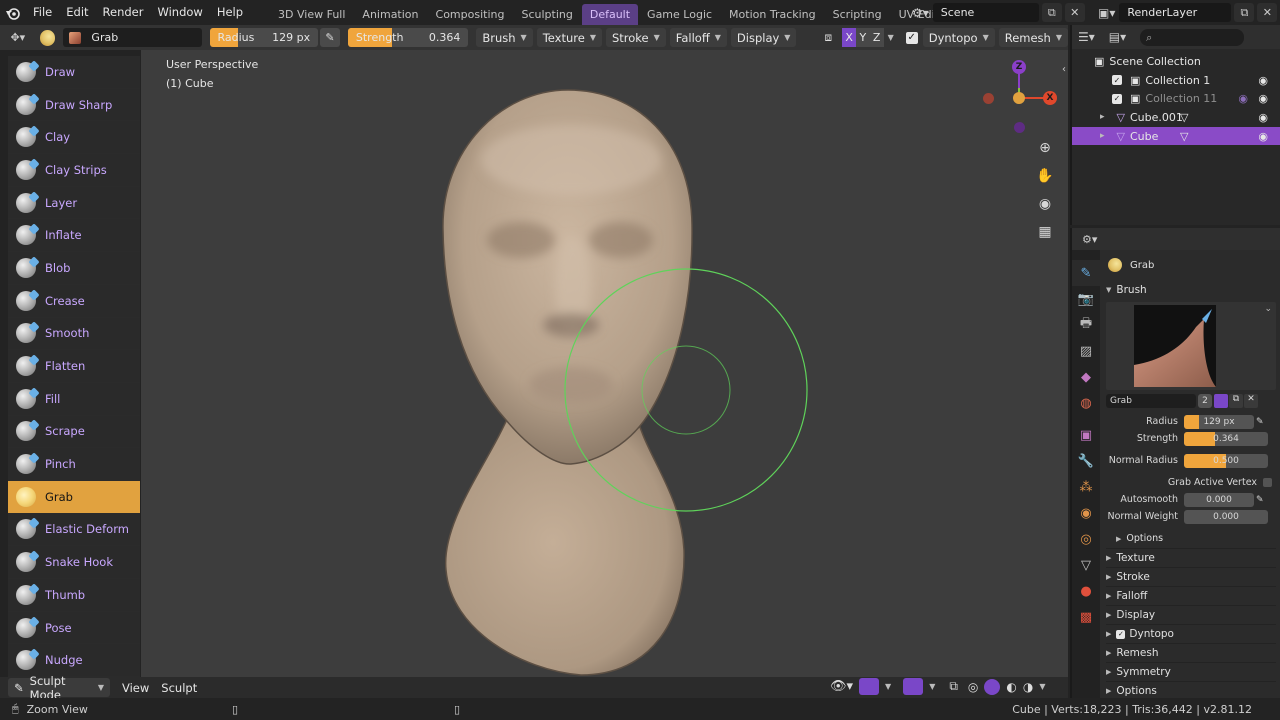 Image resolution: width=1280 pixels, height=720 pixels. Describe the element at coordinates (913, 686) in the screenshot. I see `overlay-toggle-icon` at that location.